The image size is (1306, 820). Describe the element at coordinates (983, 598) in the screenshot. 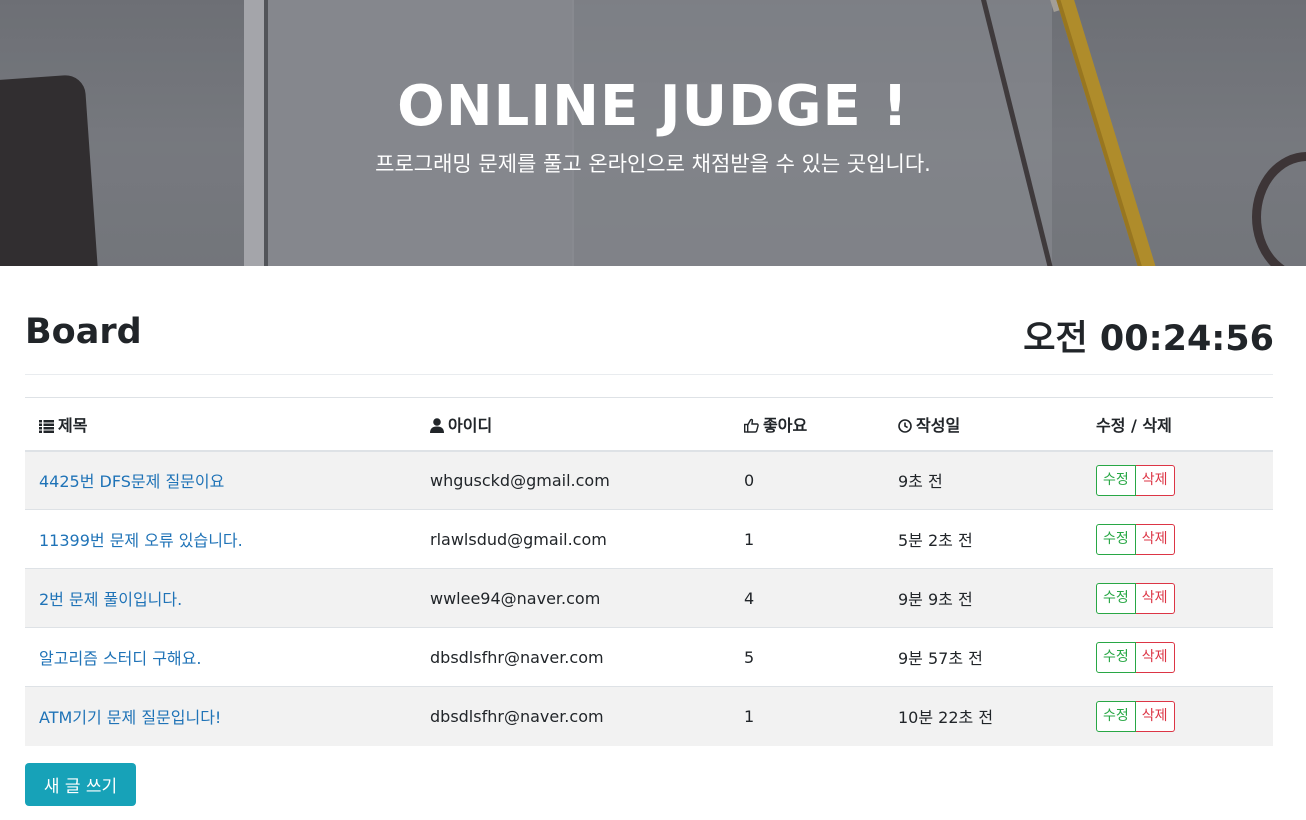

I see `post-date: 9분 9초 전` at that location.